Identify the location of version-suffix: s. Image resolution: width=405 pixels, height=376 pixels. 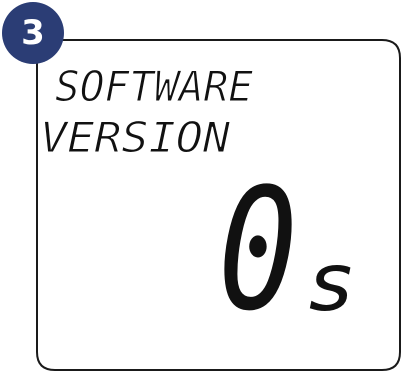
(331, 282).